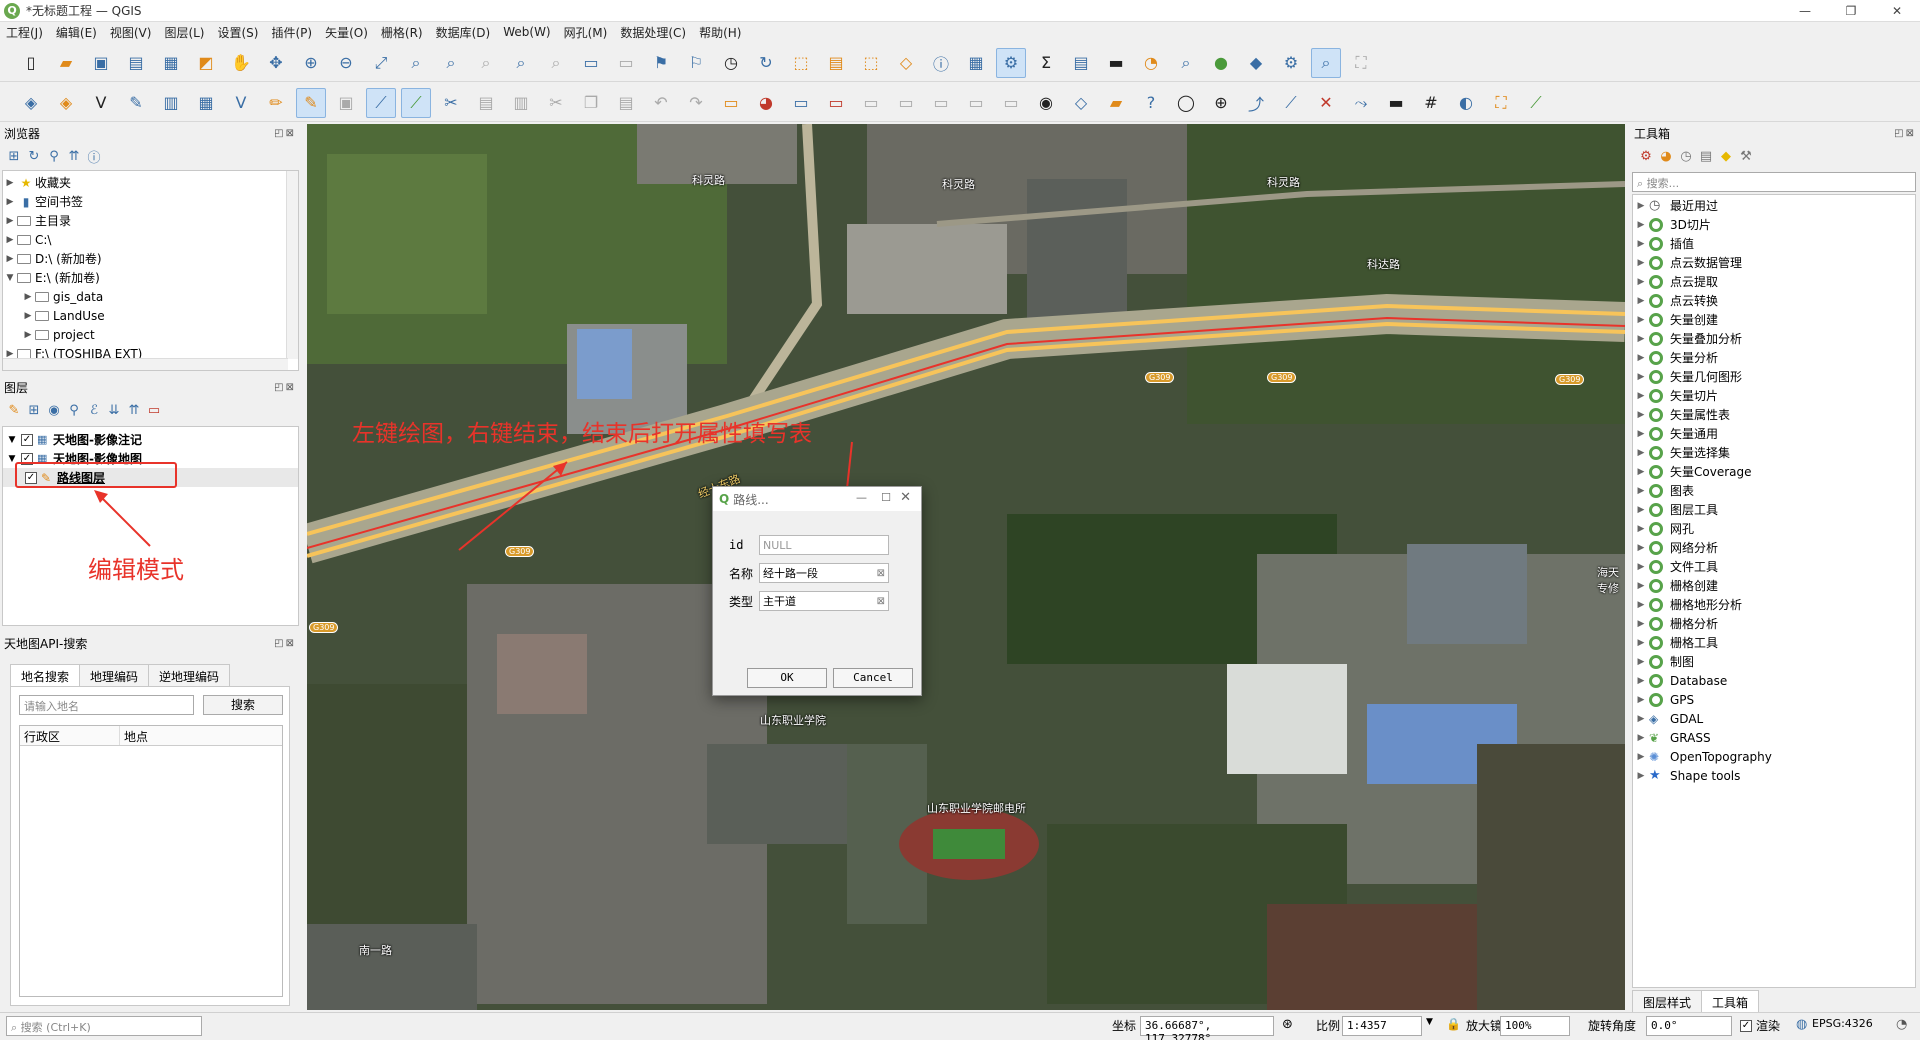  What do you see at coordinates (824, 573) in the screenshot?
I see `field-input-name: 经十路一段 ⊠` at bounding box center [824, 573].